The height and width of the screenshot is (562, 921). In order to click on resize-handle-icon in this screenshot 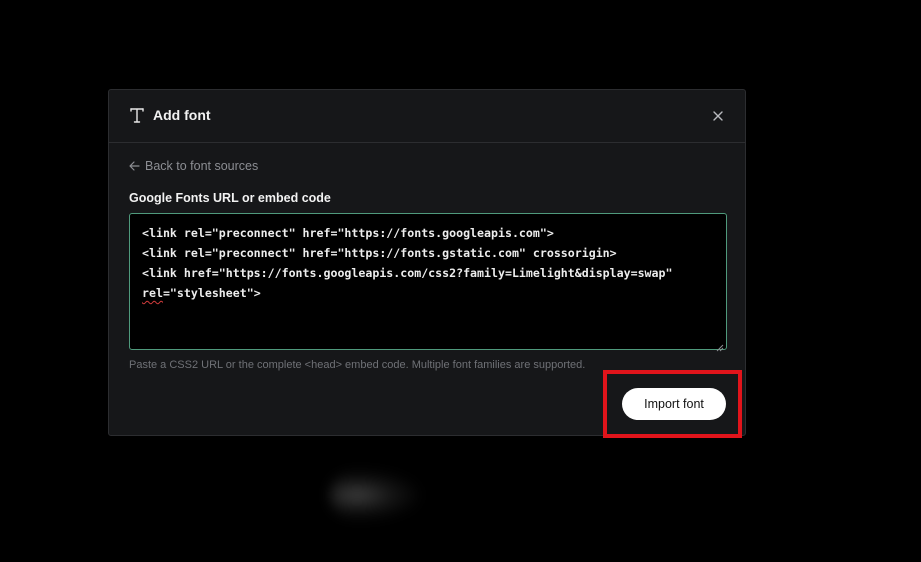, I will do `click(720, 345)`.